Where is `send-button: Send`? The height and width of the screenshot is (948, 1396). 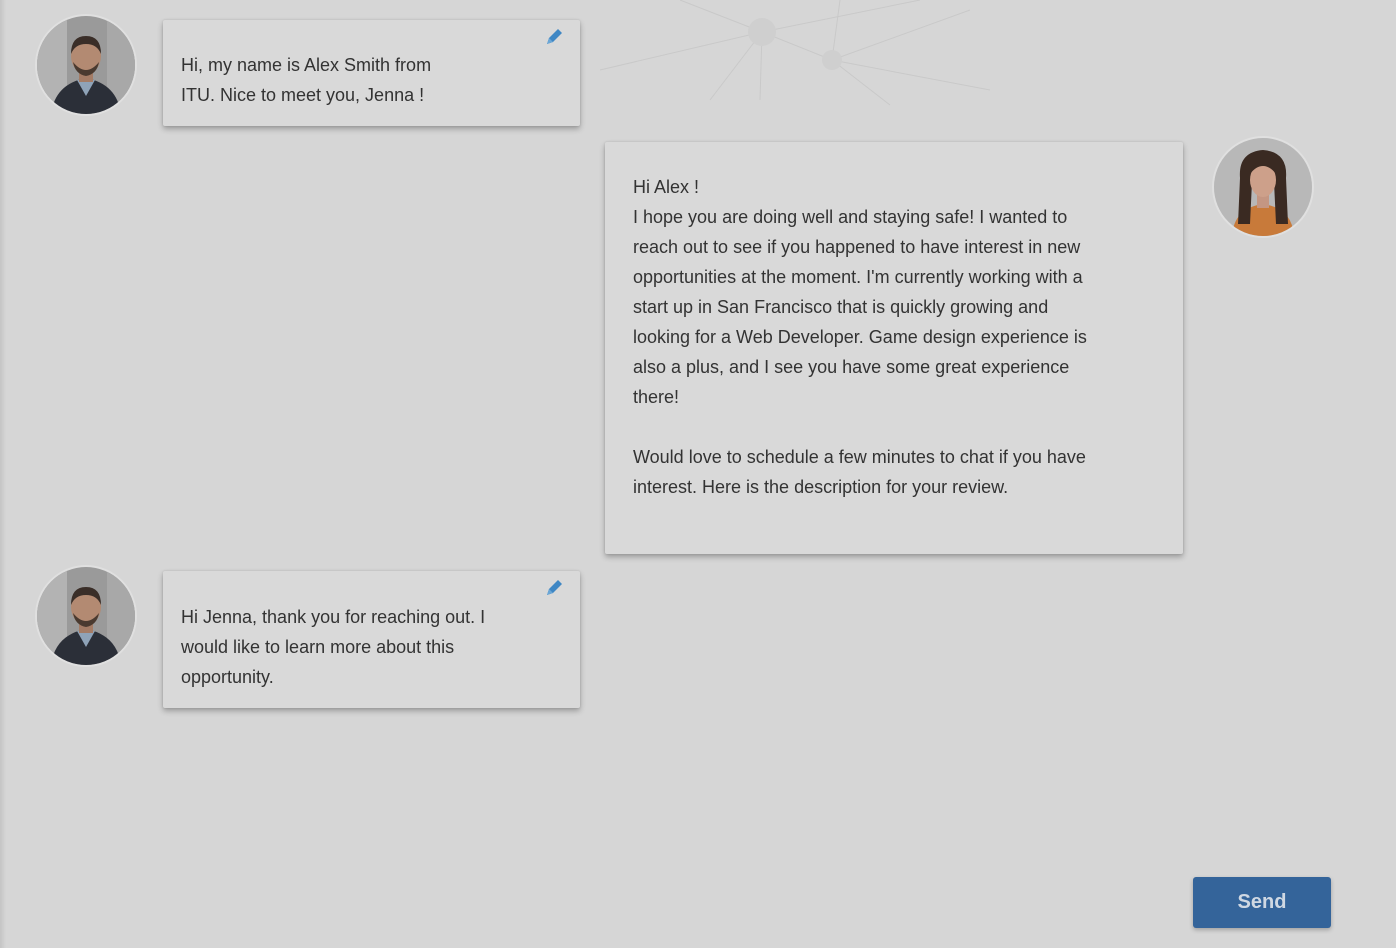 send-button: Send is located at coordinates (1262, 902).